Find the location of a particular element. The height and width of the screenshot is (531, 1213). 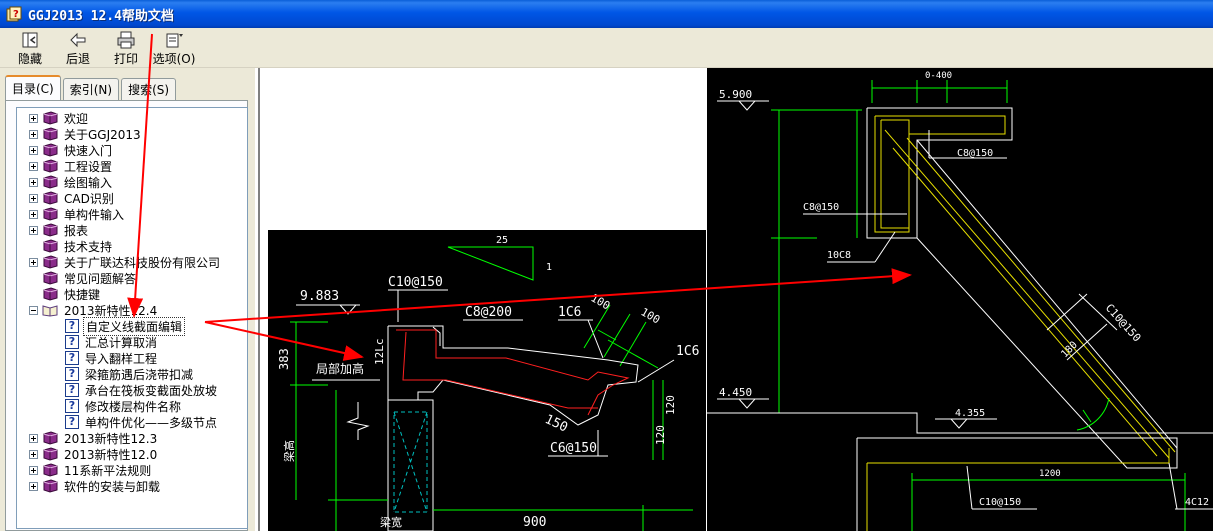

diagonal-dim: 180 is located at coordinates (1069, 350).